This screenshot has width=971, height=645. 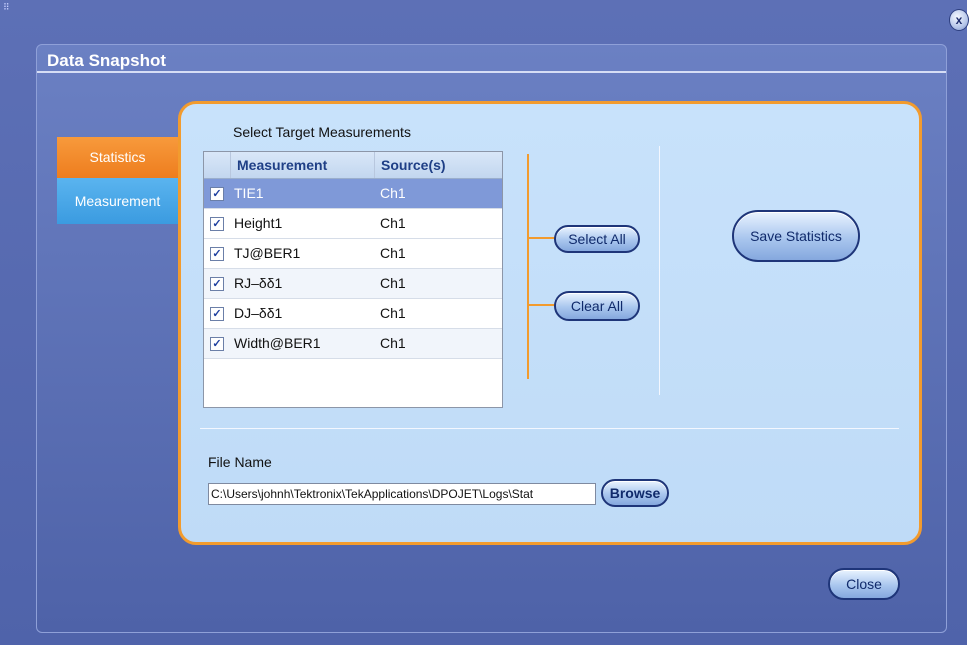 What do you see at coordinates (240, 462) in the screenshot?
I see `file-name-label: File Name` at bounding box center [240, 462].